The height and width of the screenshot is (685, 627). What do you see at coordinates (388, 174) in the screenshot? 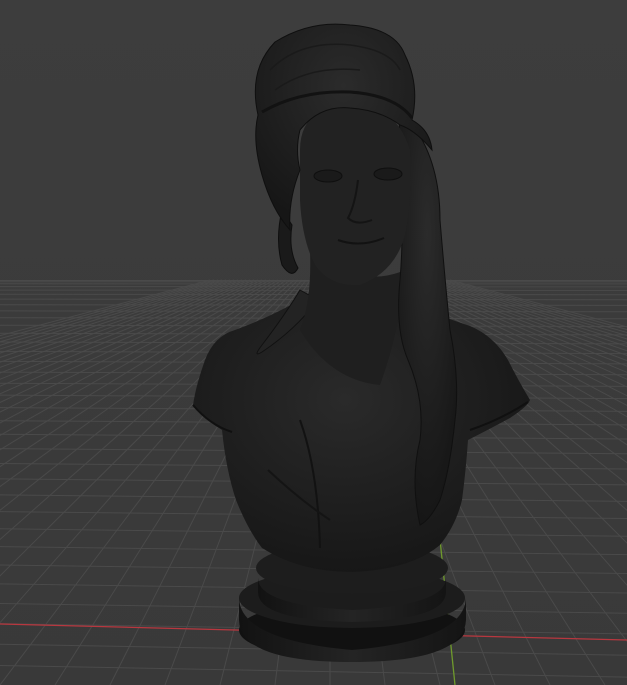
I see `right-eye` at bounding box center [388, 174].